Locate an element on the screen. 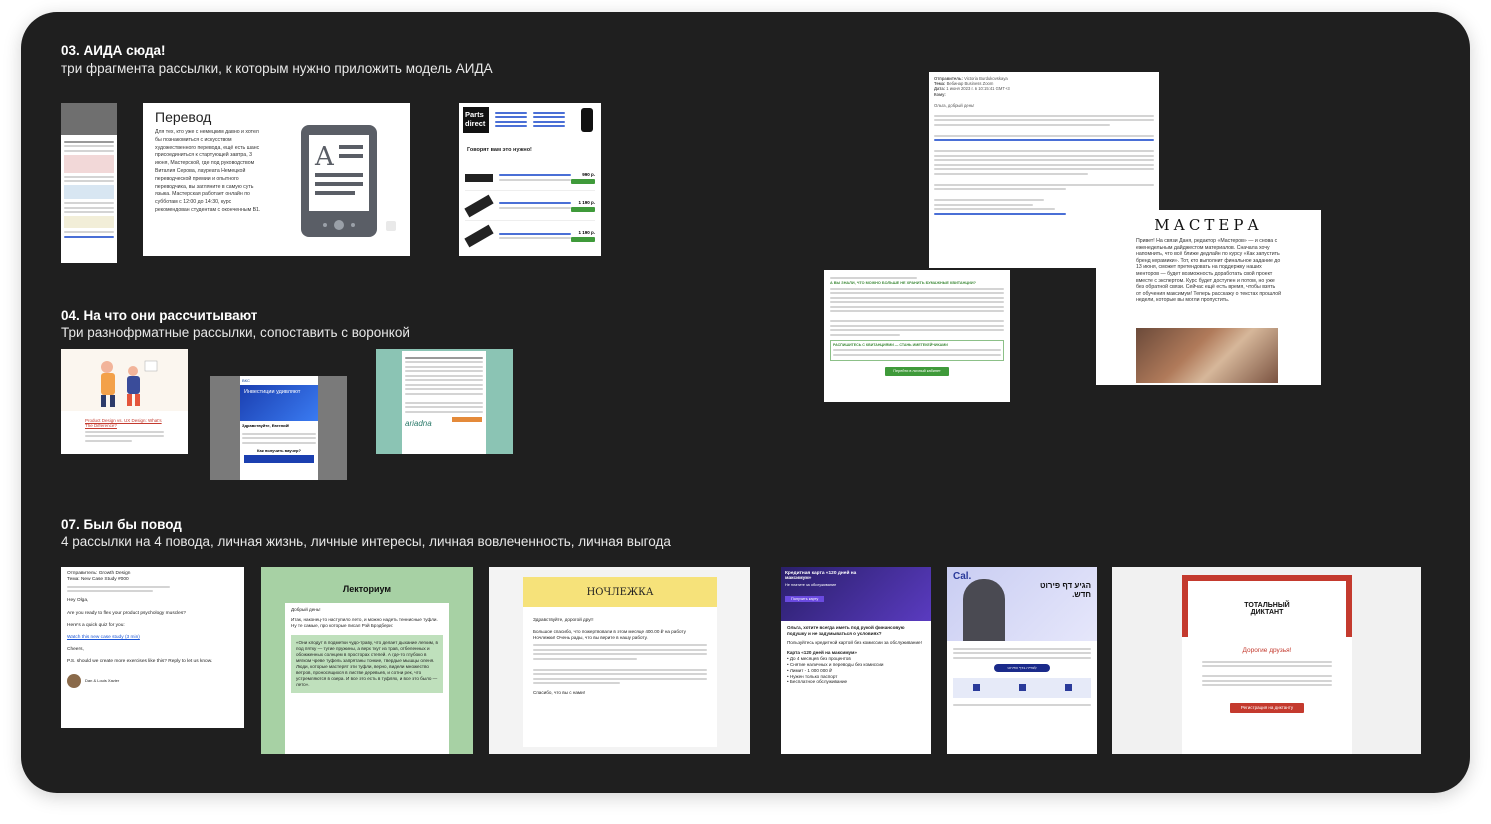  greeting: Ольга, добрый день! is located at coordinates (954, 105).